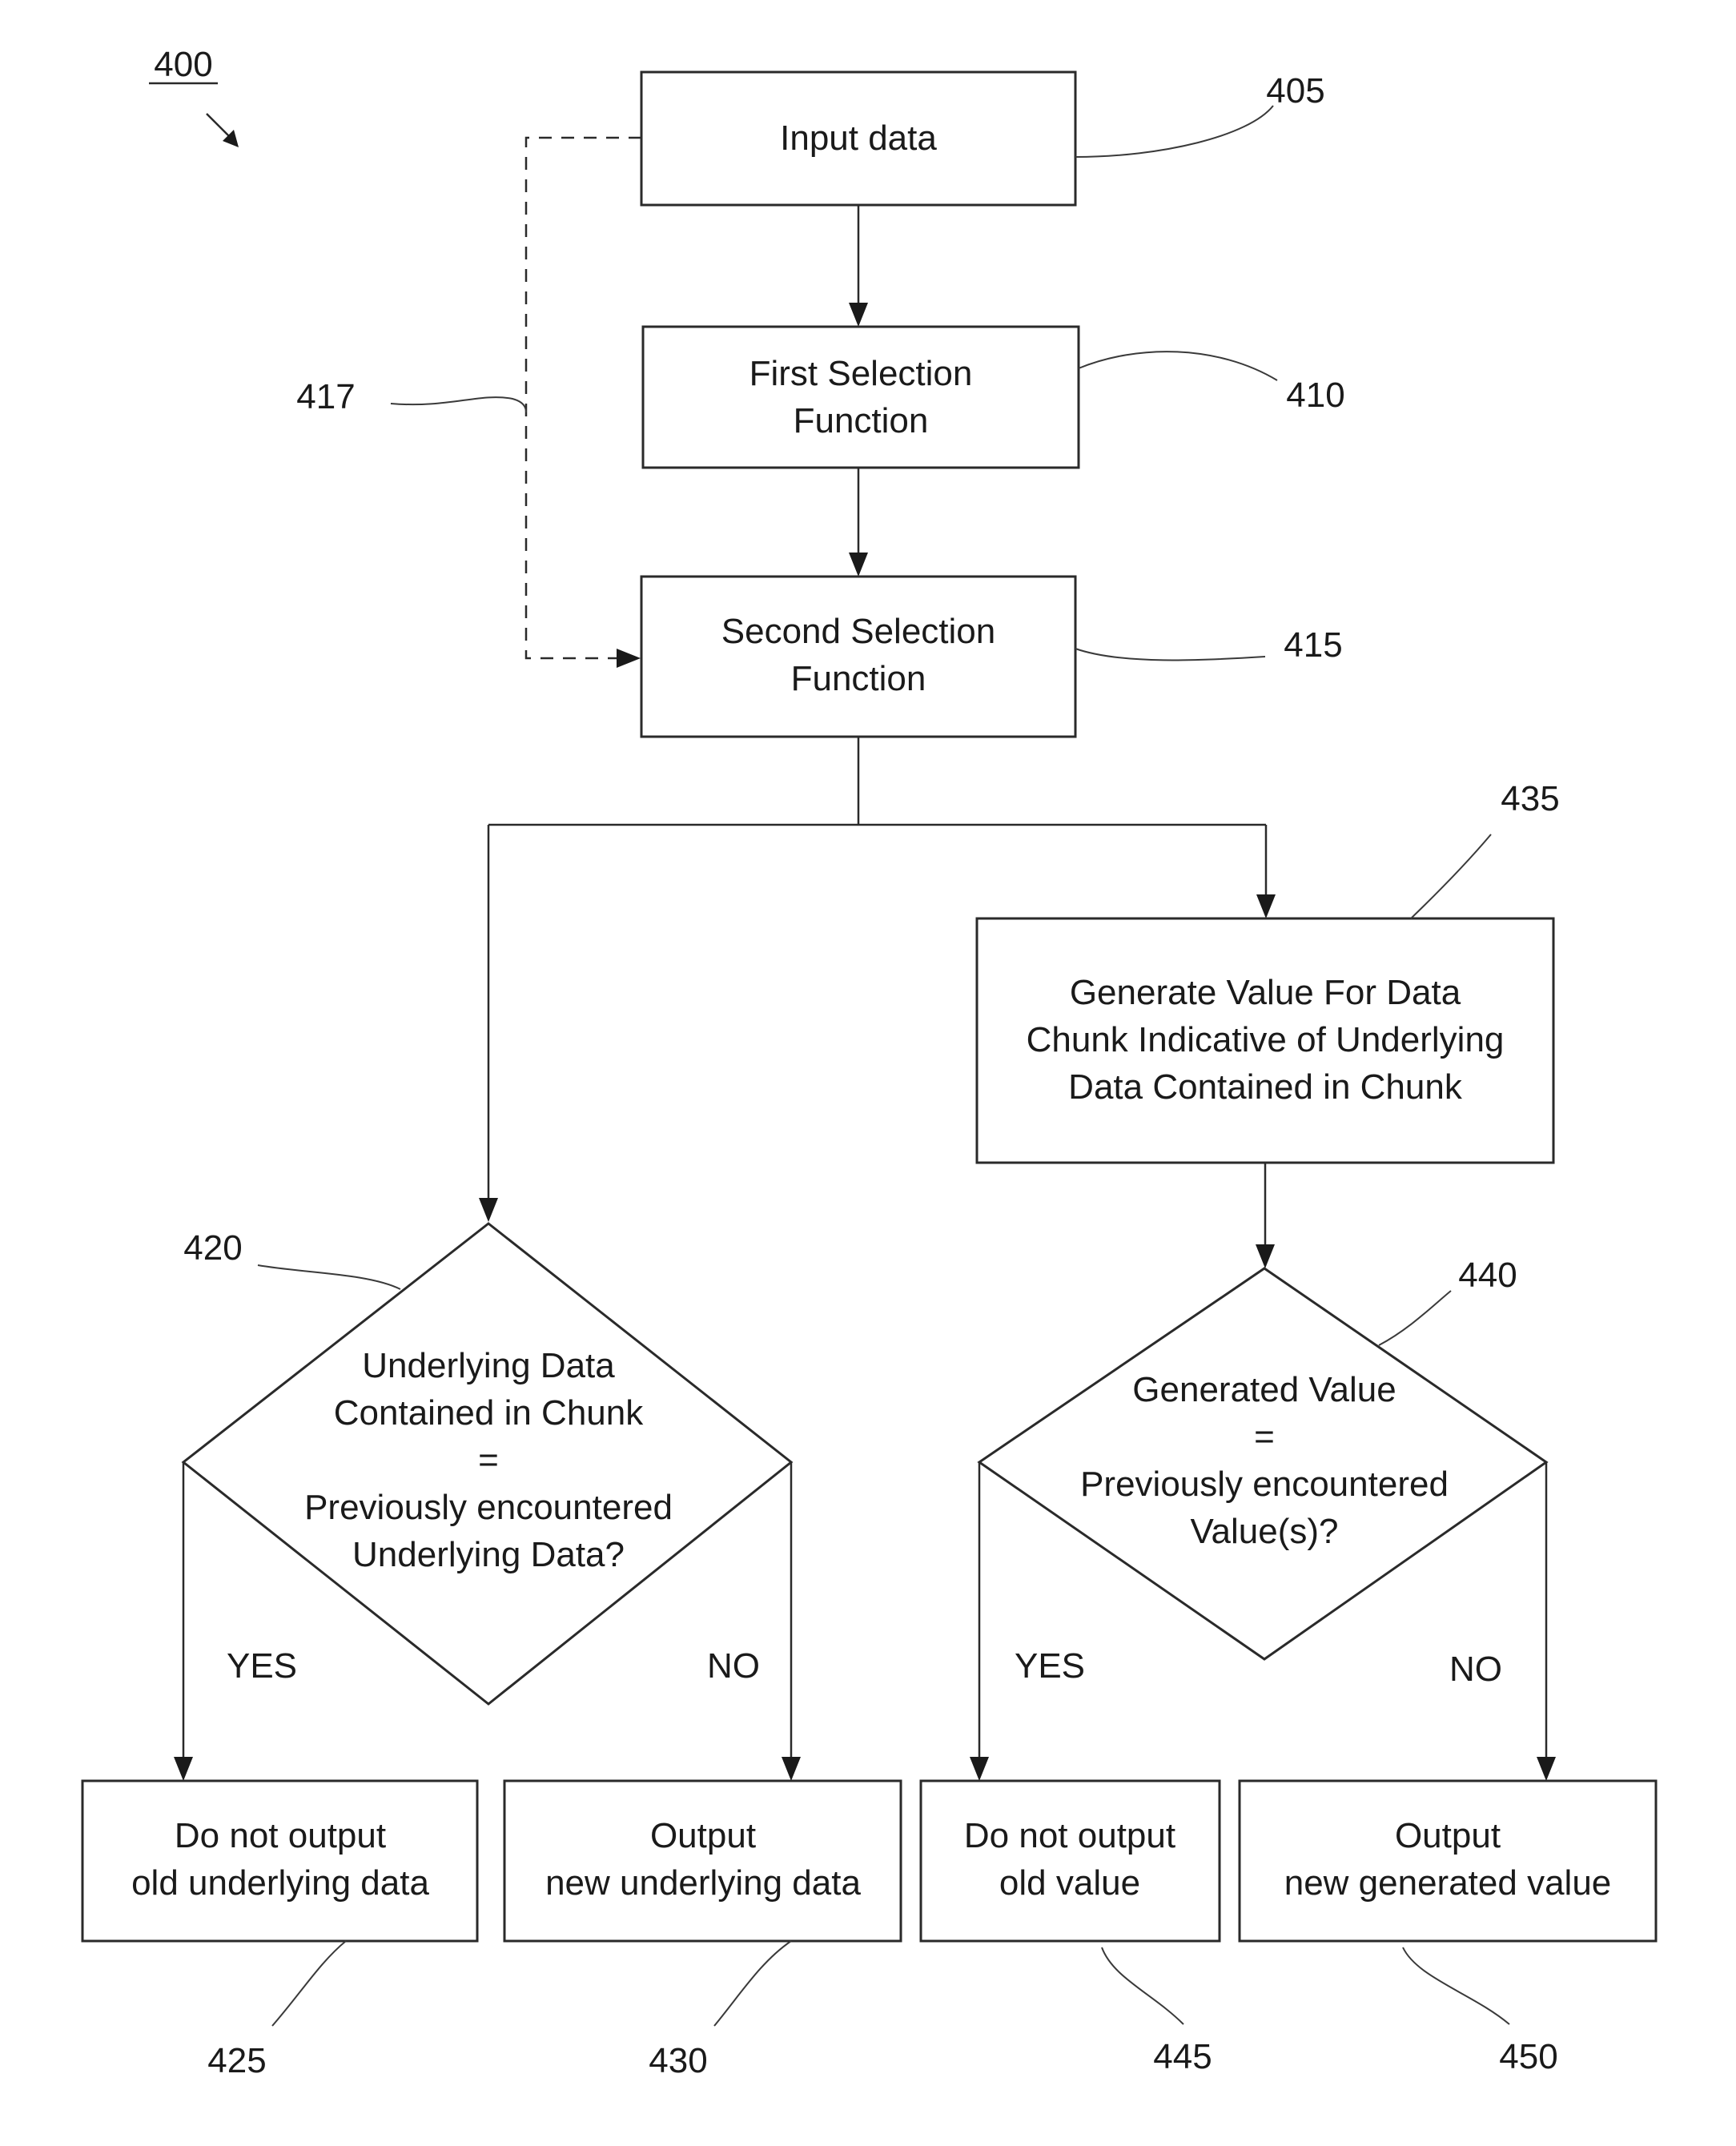 Image resolution: width=1736 pixels, height=2146 pixels. Describe the element at coordinates (1070, 1861) in the screenshot. I see `no-output-old-value-box: Do not output old value` at that location.